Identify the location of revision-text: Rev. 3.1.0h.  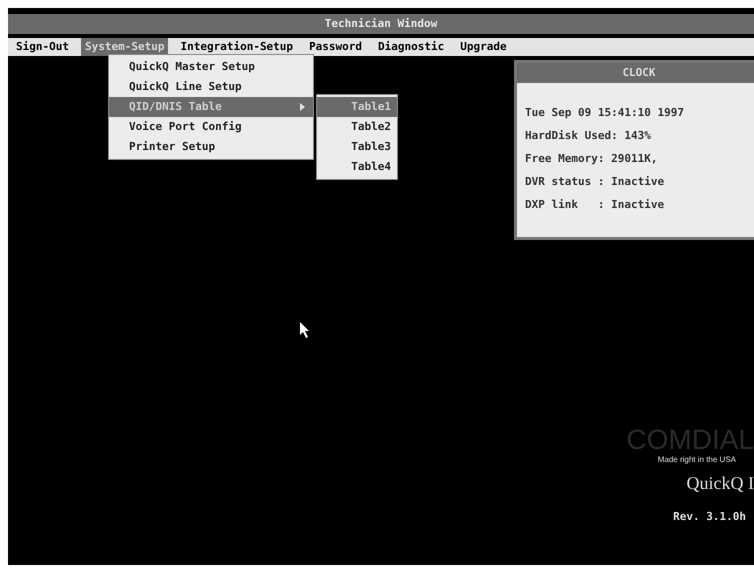
(710, 517).